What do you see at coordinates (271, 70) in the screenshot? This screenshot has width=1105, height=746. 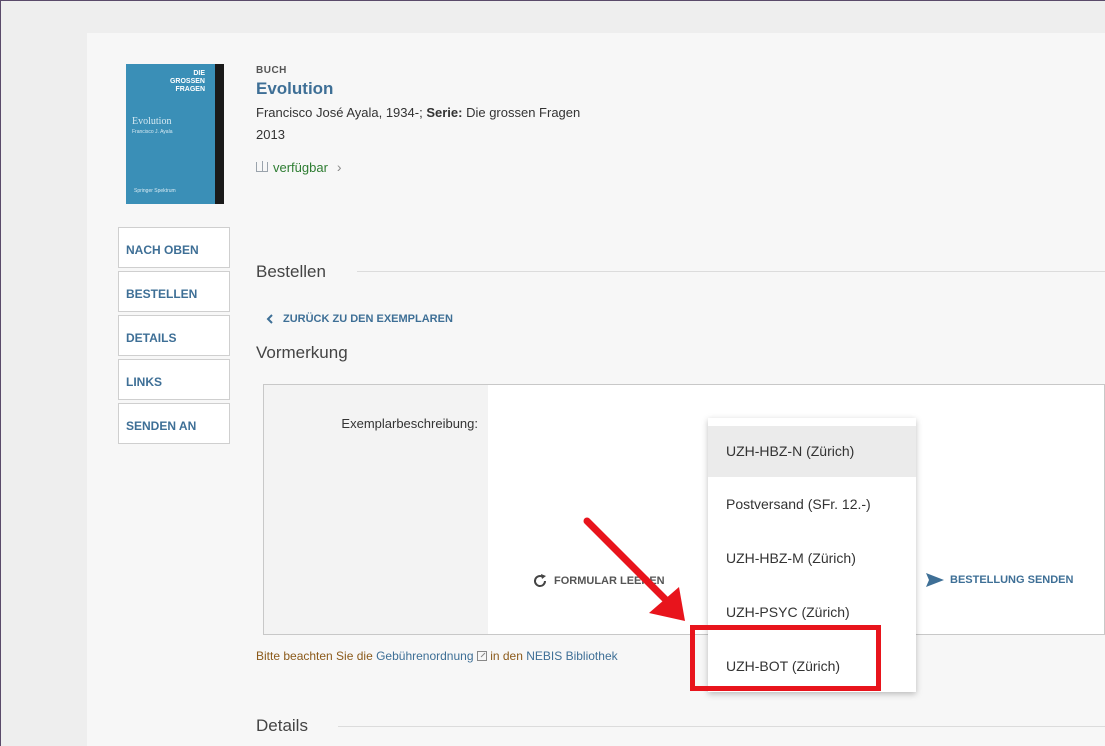 I see `resource-type-label: BUCH` at bounding box center [271, 70].